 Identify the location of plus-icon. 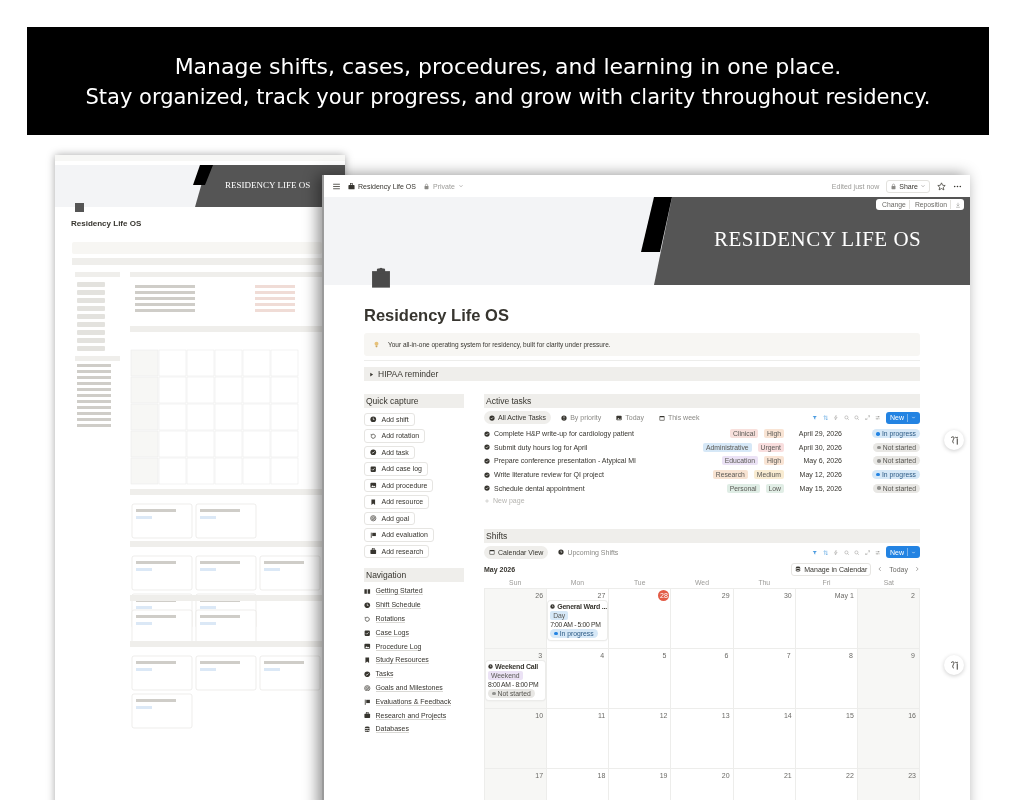
(487, 500).